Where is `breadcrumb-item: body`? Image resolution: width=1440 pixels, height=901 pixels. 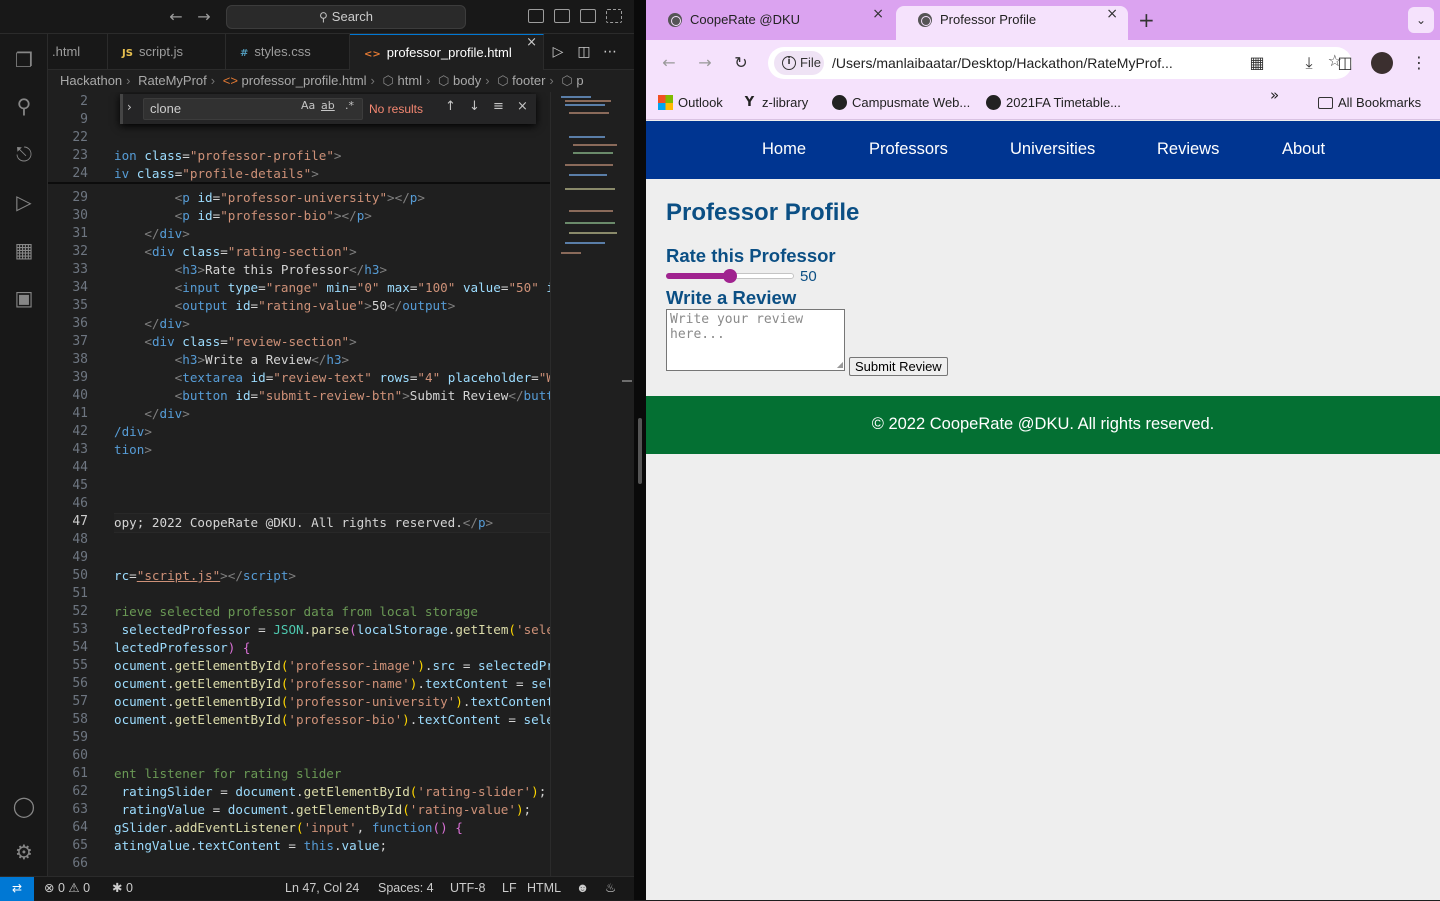 breadcrumb-item: body is located at coordinates (467, 80).